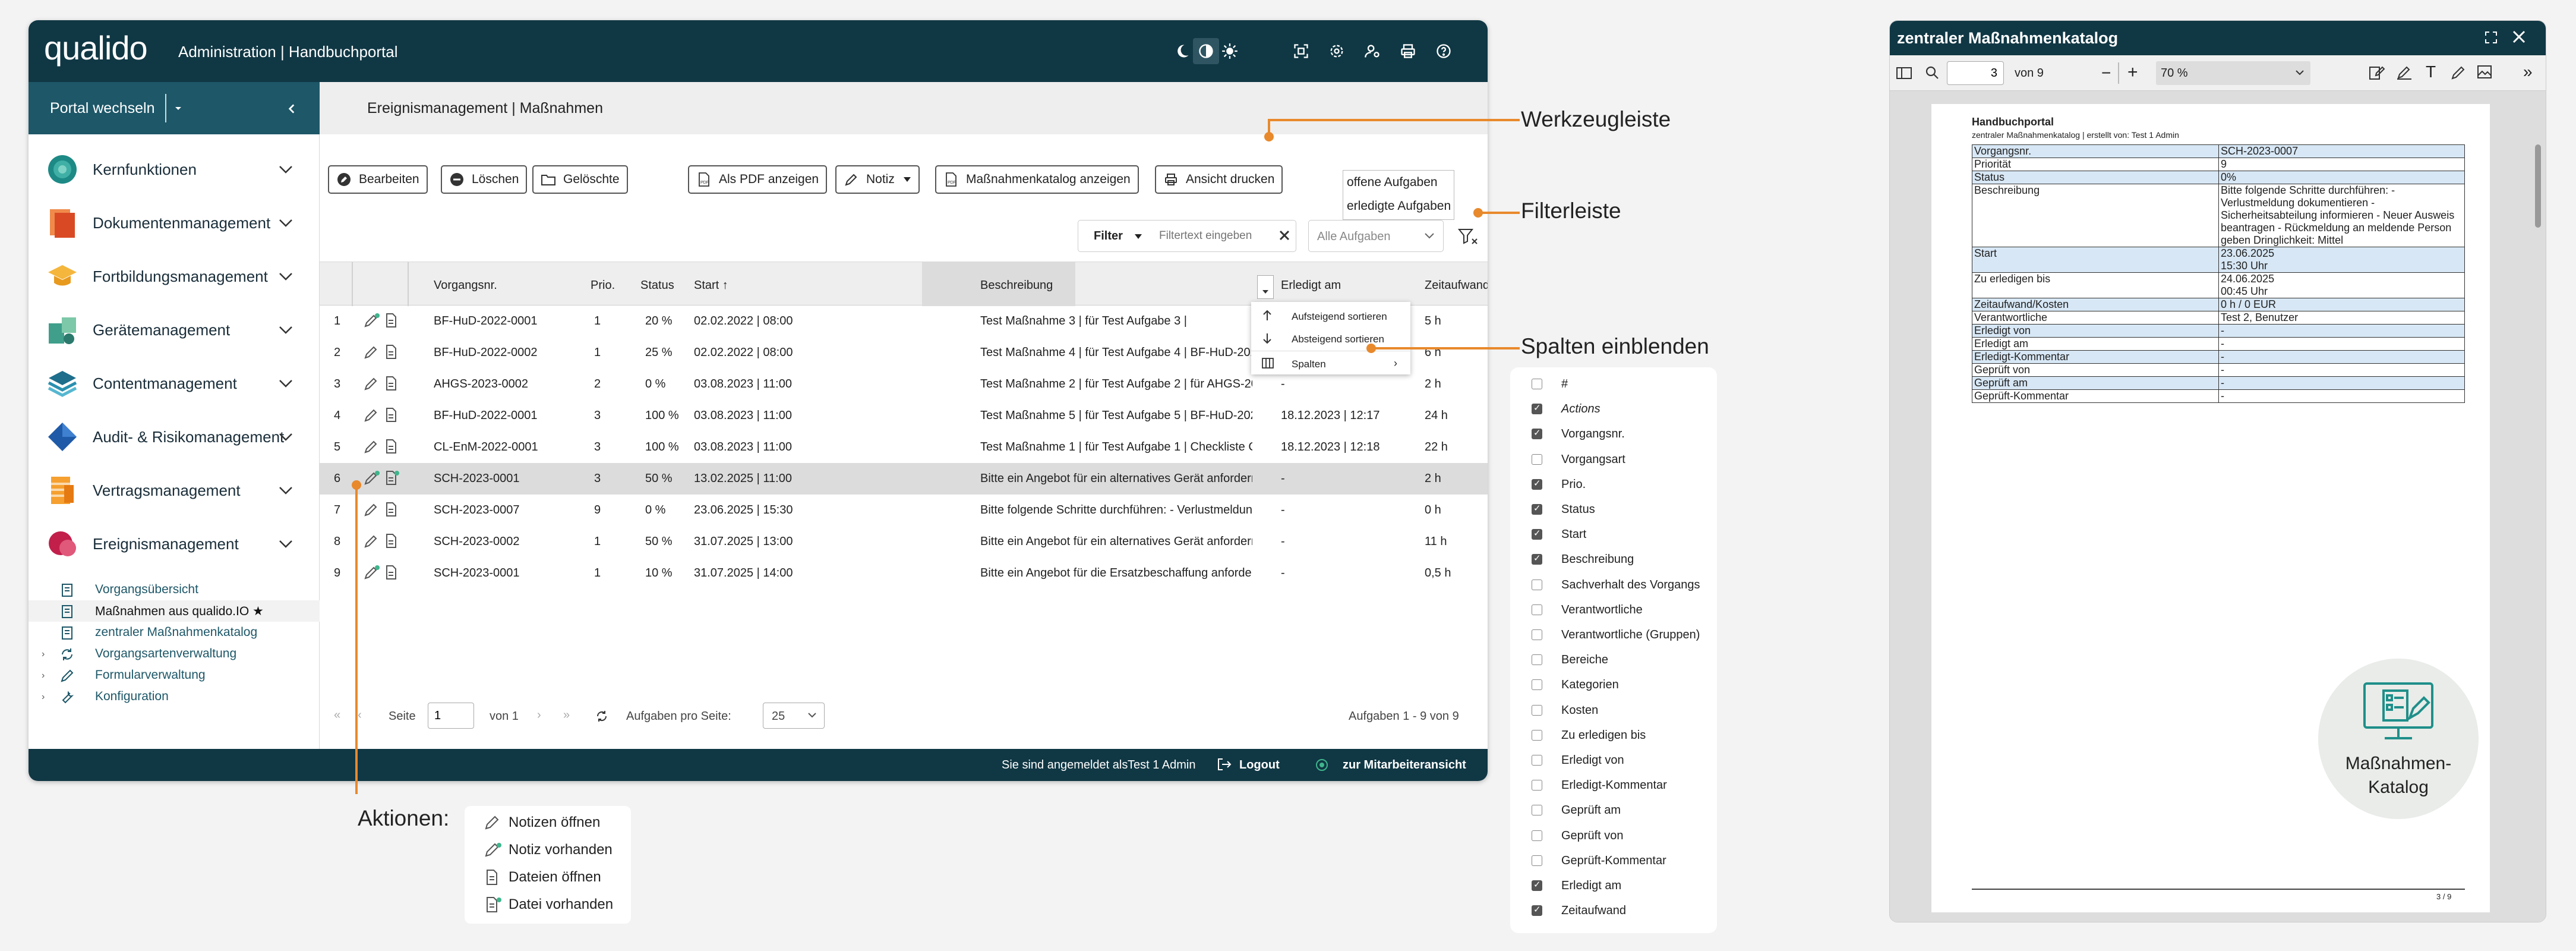  What do you see at coordinates (1337, 51) in the screenshot?
I see `gear-icon` at bounding box center [1337, 51].